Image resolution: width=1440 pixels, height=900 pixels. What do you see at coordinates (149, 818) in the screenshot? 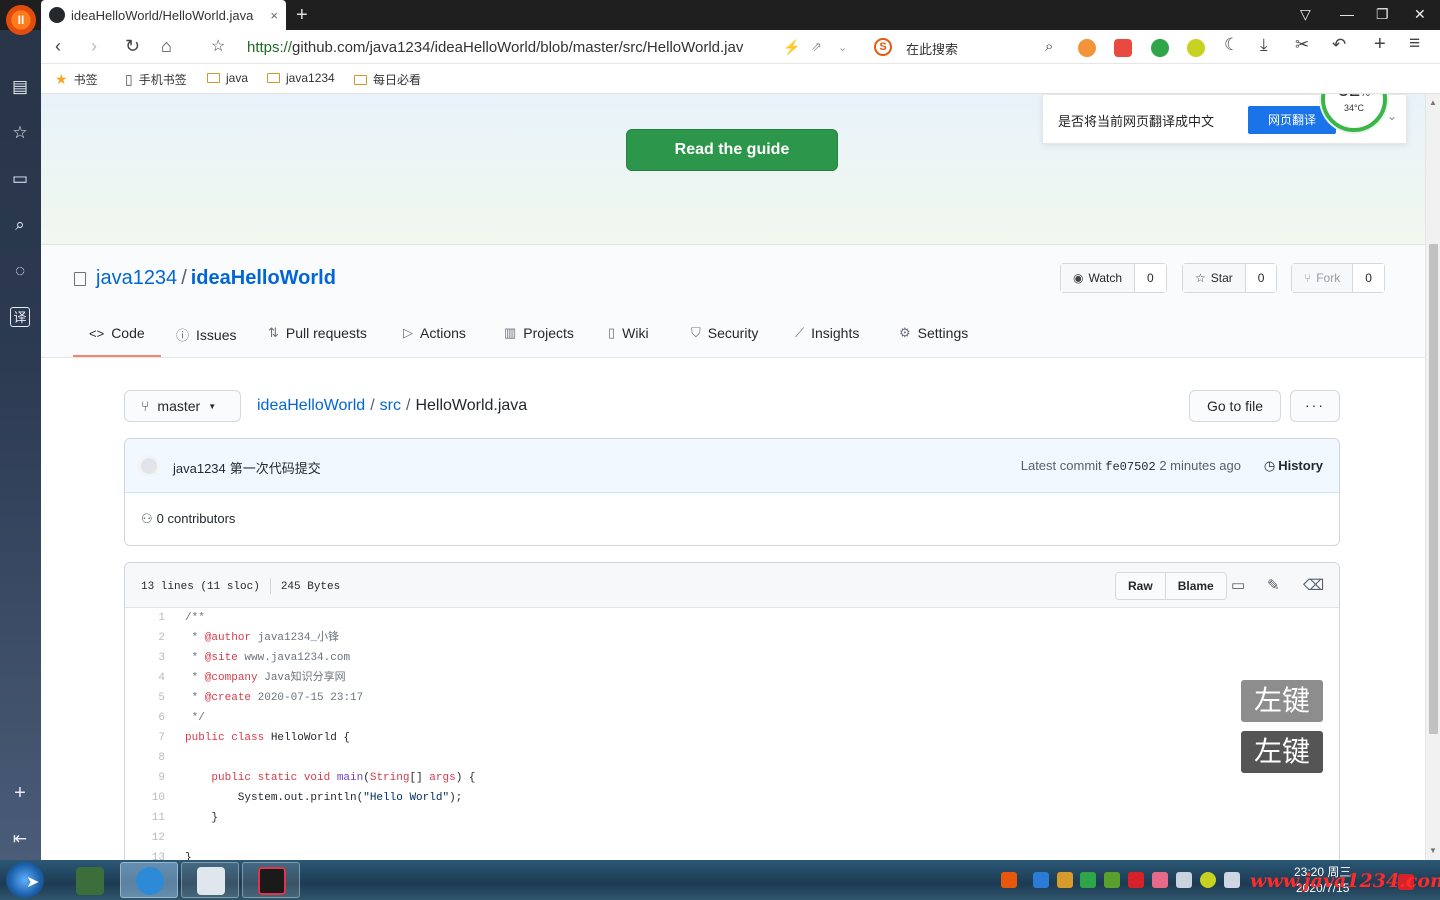
I see `line-number: 11` at bounding box center [149, 818].